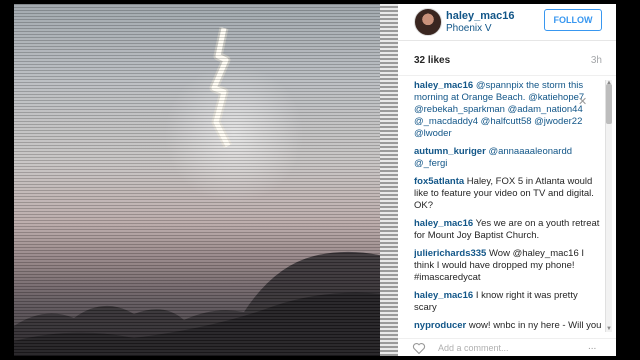  I want to click on post-username: haley_mac16, so click(480, 16).